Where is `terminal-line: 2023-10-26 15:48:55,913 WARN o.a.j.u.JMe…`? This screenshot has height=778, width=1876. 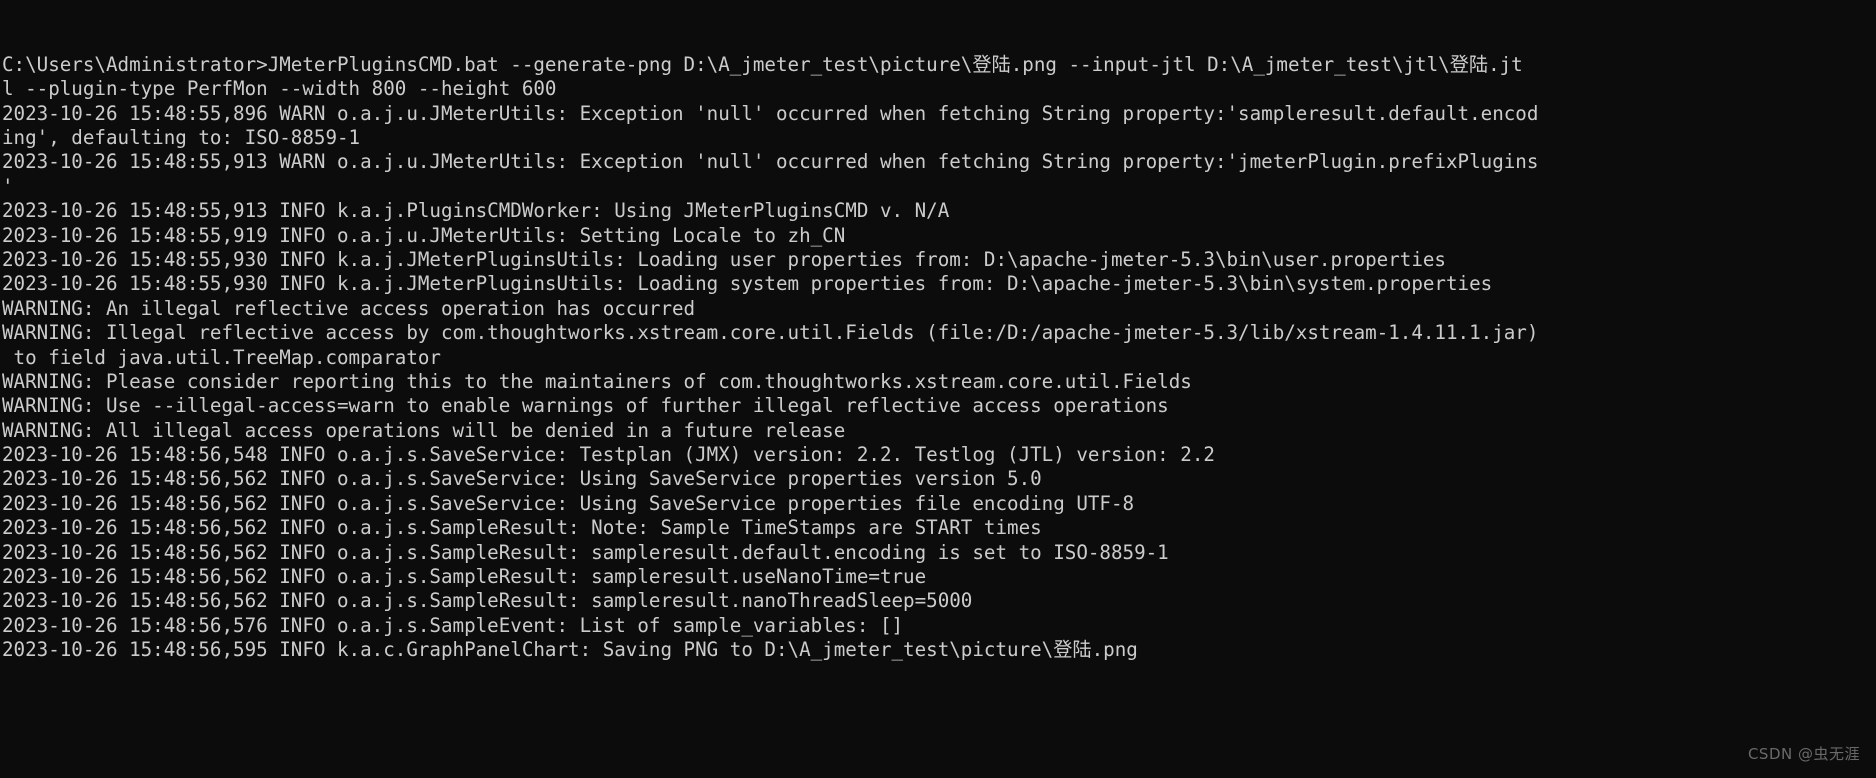 terminal-line: 2023-10-26 15:48:55,913 WARN o.a.j.u.JMe… is located at coordinates (770, 162).